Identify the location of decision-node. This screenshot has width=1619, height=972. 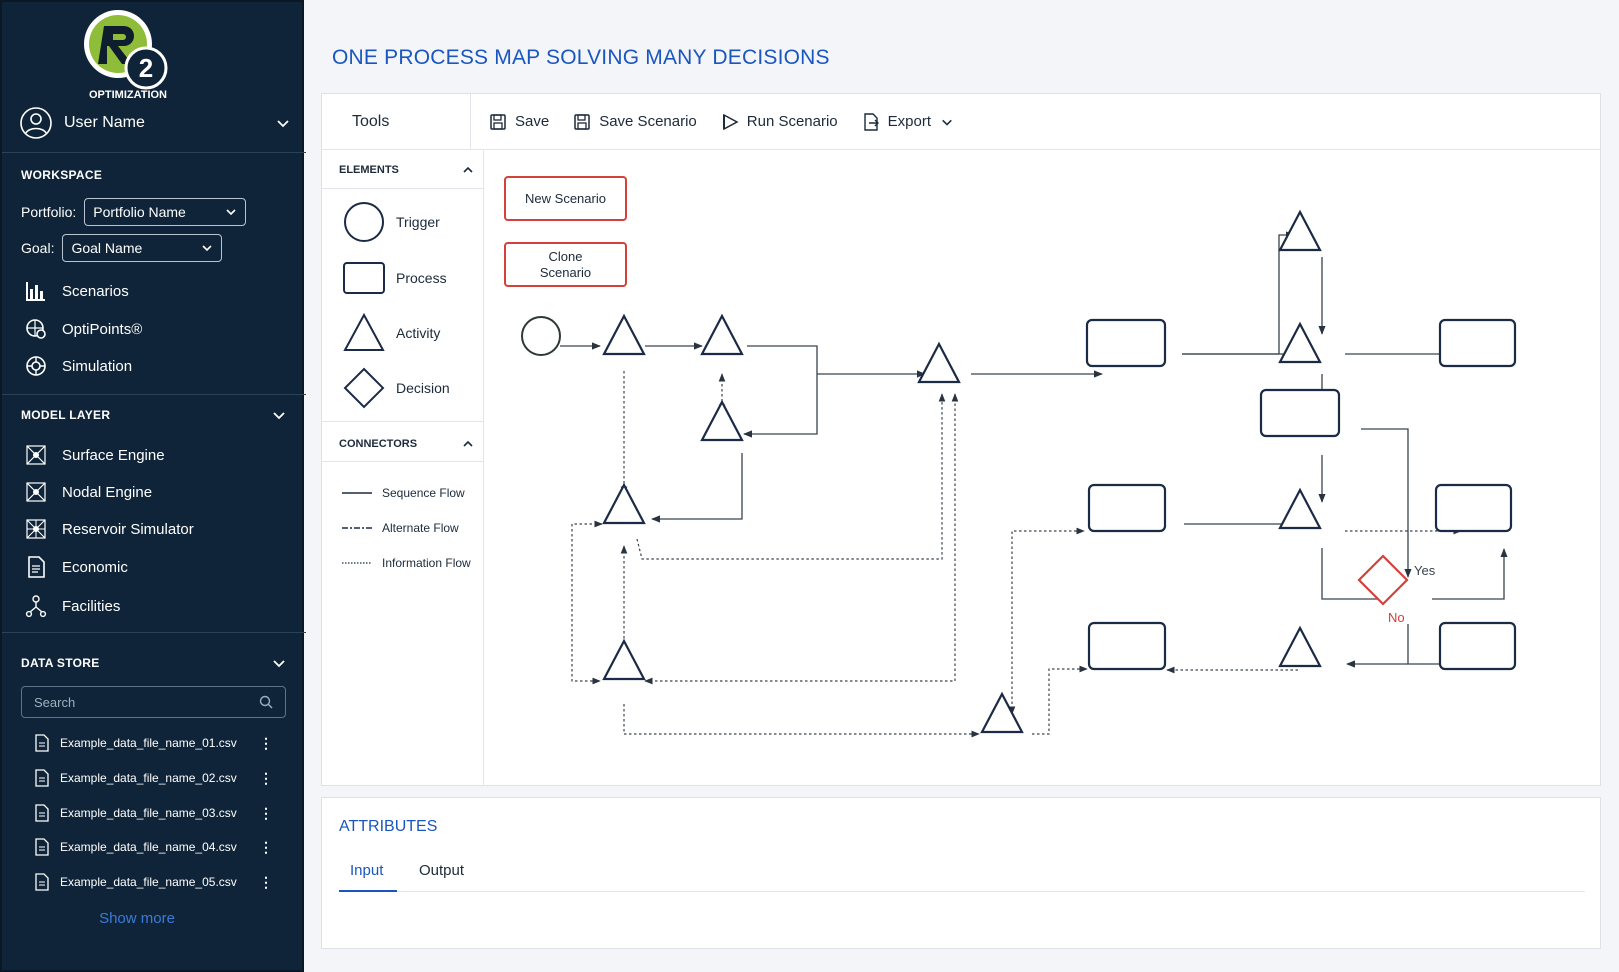
(1383, 580).